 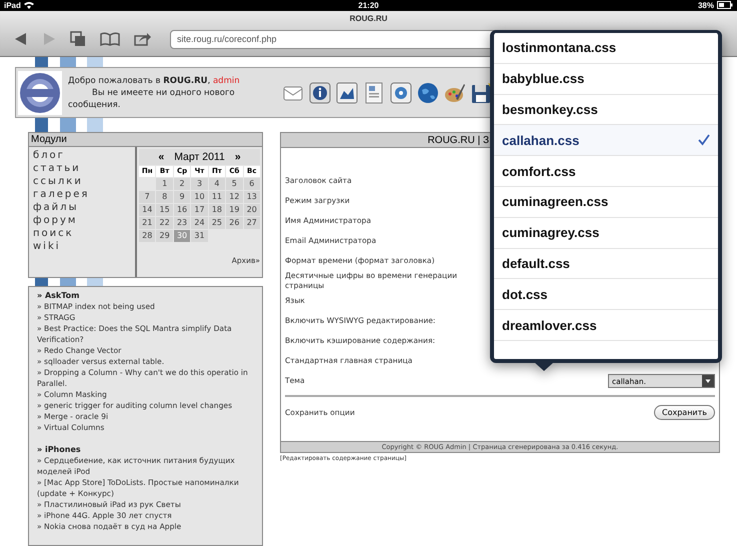 I want to click on calendar-day: 5, so click(x=234, y=184).